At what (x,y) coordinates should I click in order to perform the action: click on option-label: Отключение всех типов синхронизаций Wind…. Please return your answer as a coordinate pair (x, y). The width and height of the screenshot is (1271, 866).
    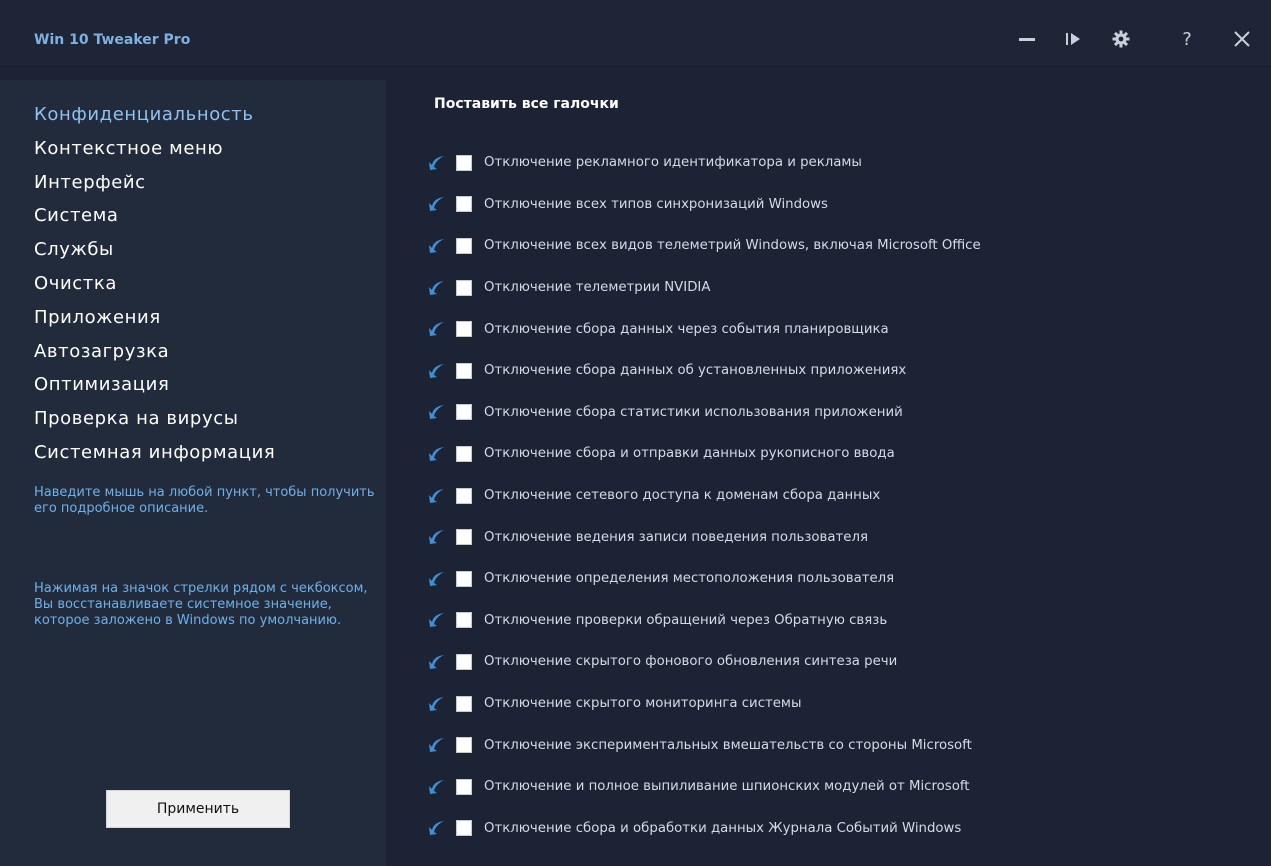
    Looking at the image, I should click on (656, 204).